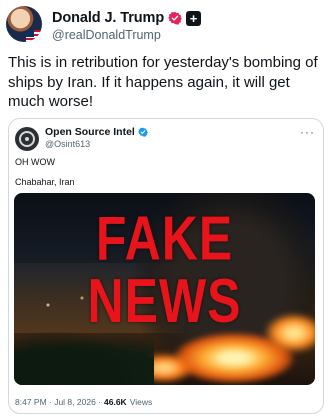  What do you see at coordinates (45, 182) in the screenshot?
I see `quoted-post-location: Chabahar, Iran` at bounding box center [45, 182].